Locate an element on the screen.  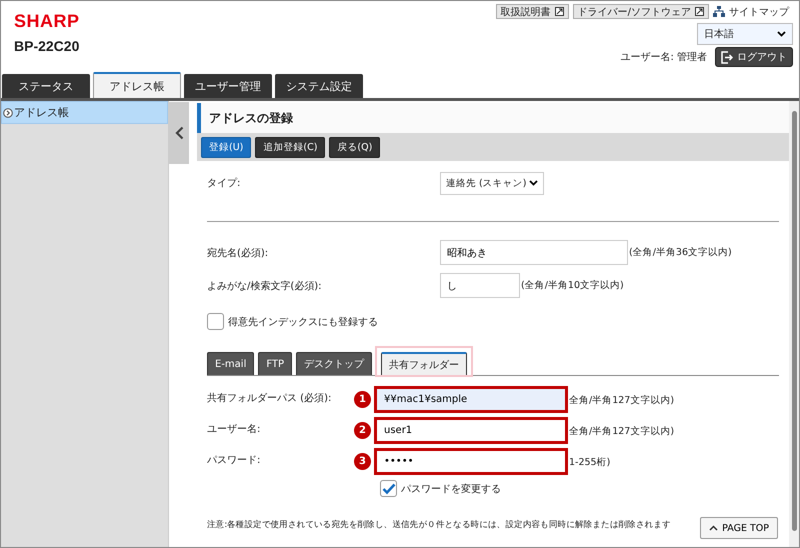
scrollbar is located at coordinates (794, 324).